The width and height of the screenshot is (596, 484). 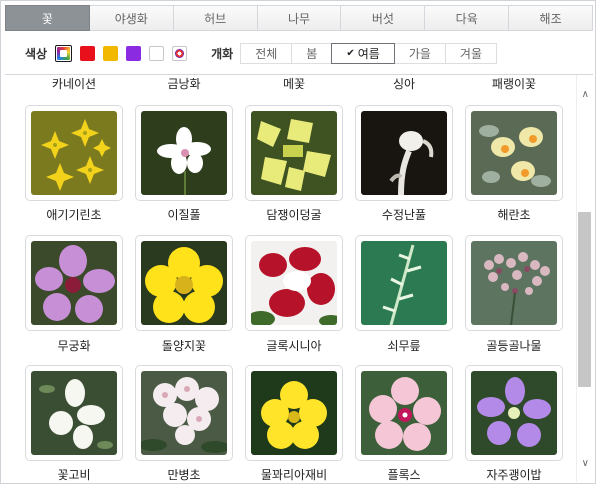 I want to click on check-icon: ✔, so click(x=350, y=53).